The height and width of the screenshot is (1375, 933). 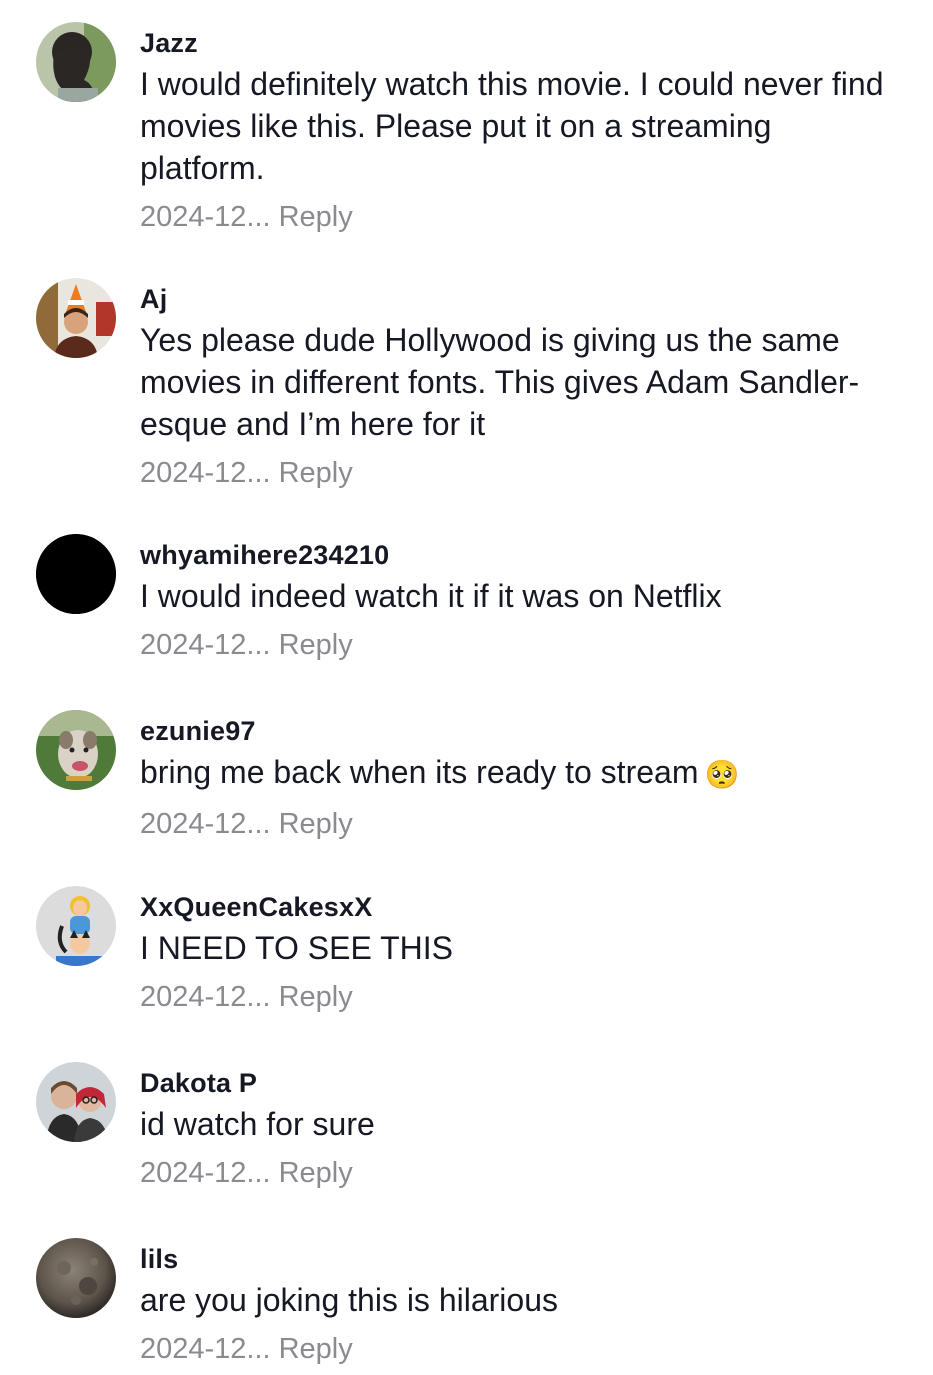 I want to click on username: XxQueenCakesxX, so click(x=520, y=907).